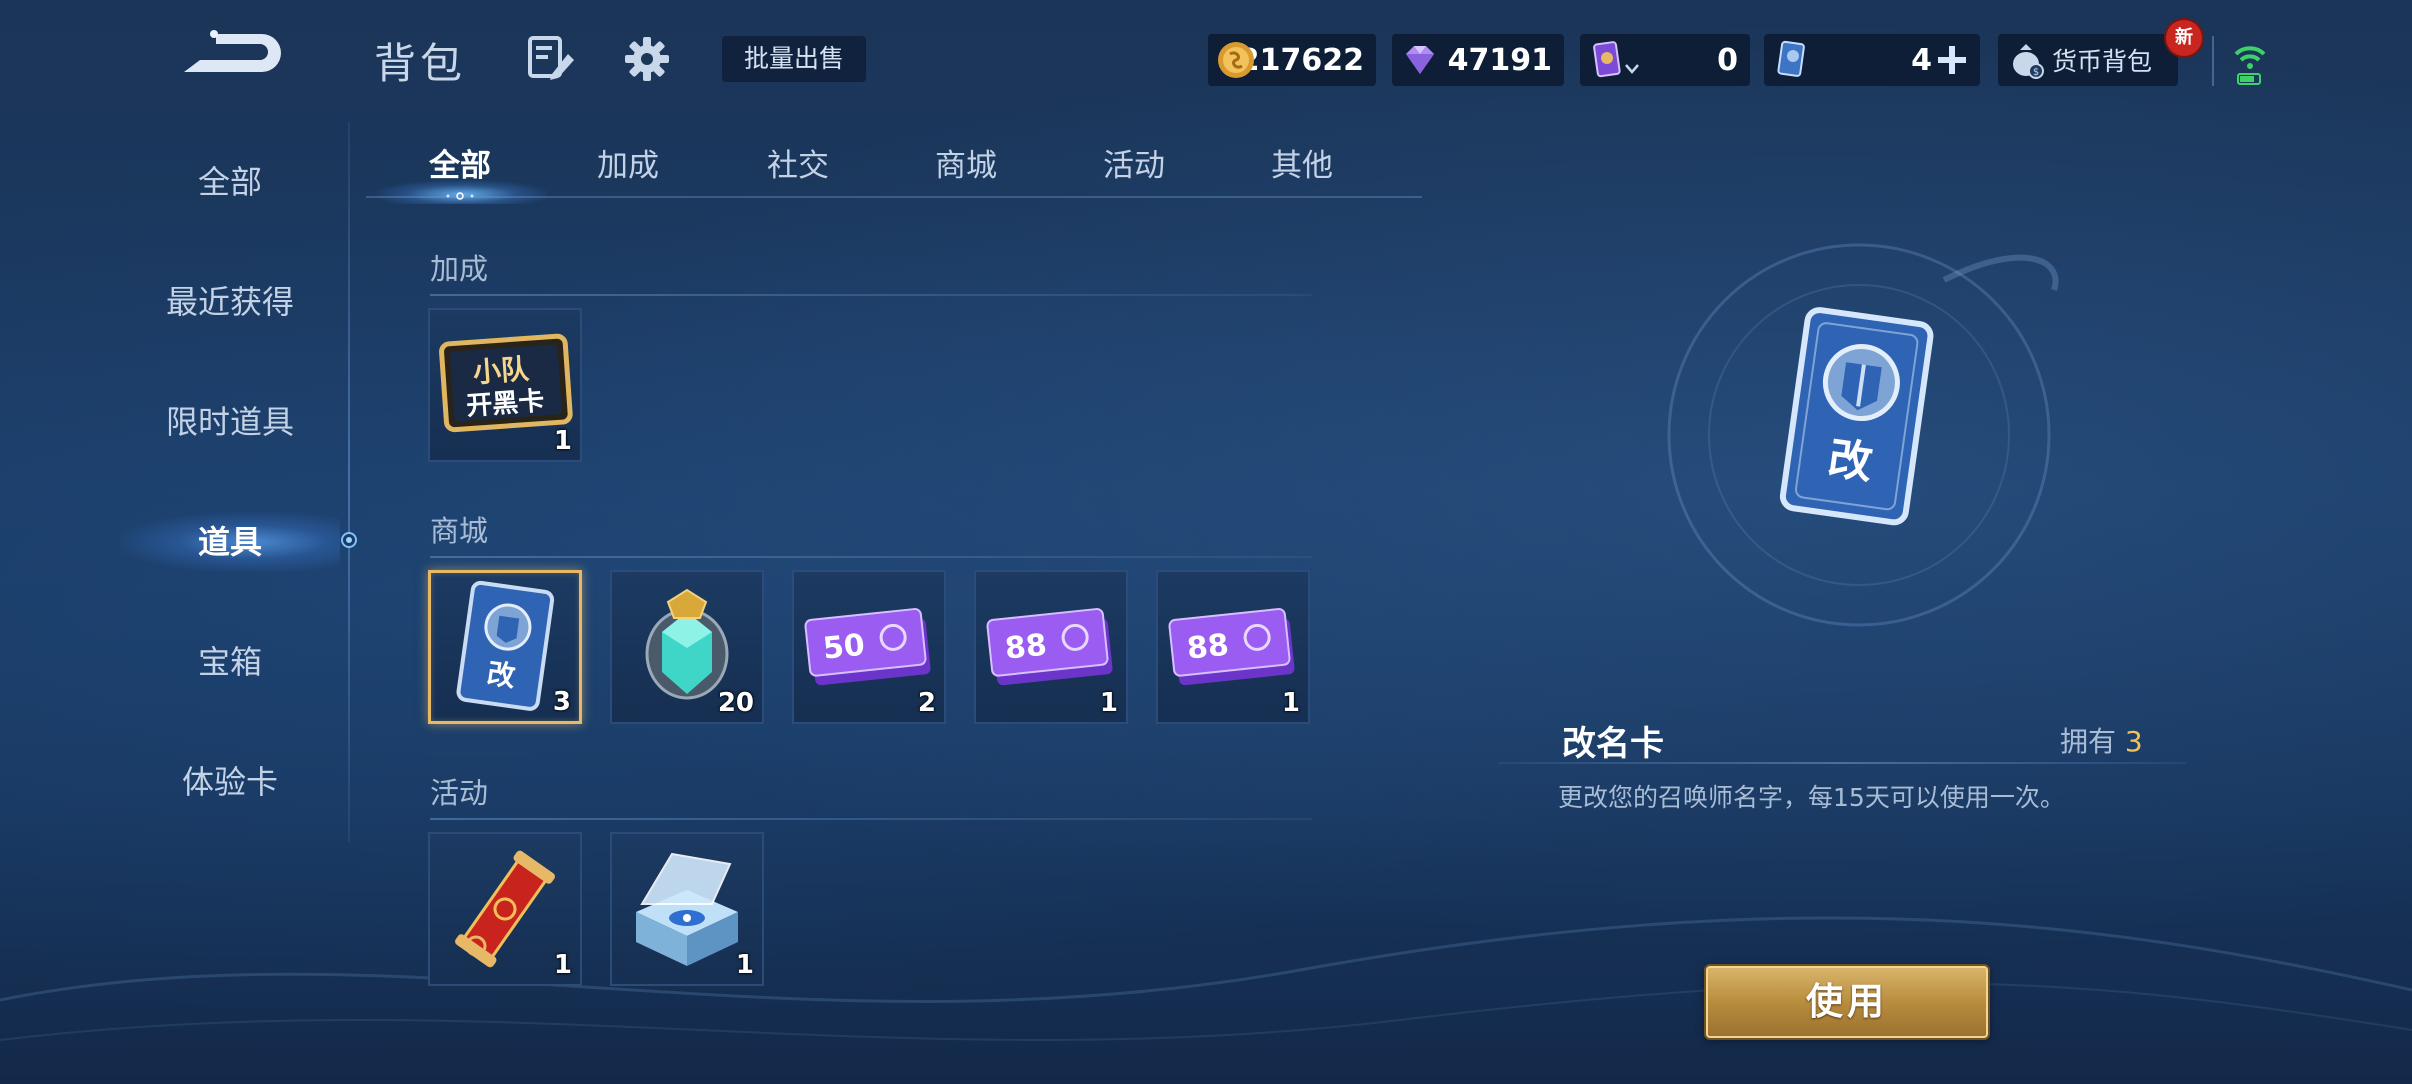 The height and width of the screenshot is (1084, 2412). I want to click on item-slot: 50 2, so click(869, 647).